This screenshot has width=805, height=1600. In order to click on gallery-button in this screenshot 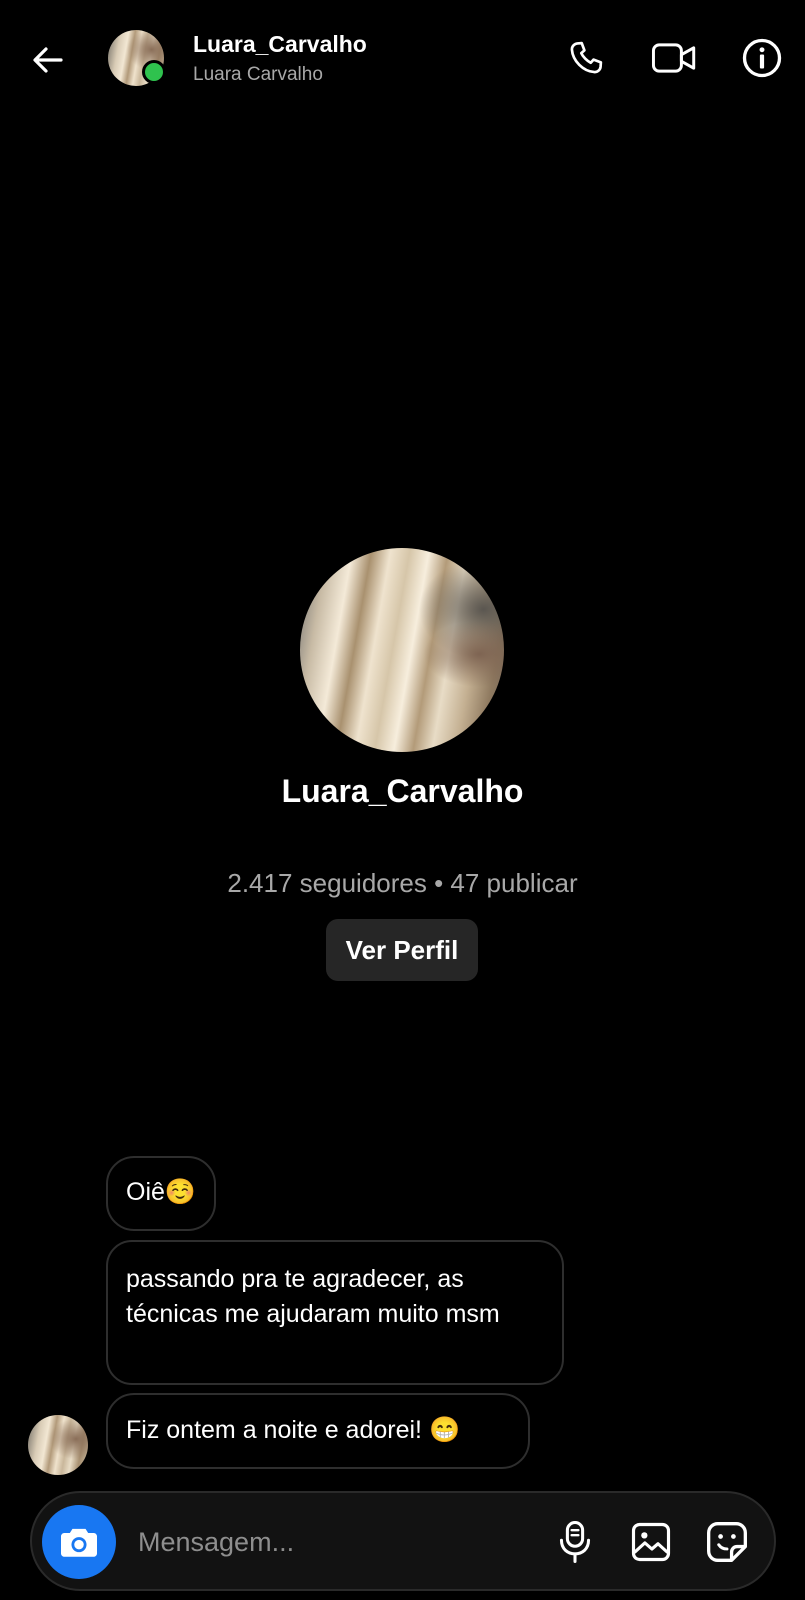, I will do `click(651, 1542)`.